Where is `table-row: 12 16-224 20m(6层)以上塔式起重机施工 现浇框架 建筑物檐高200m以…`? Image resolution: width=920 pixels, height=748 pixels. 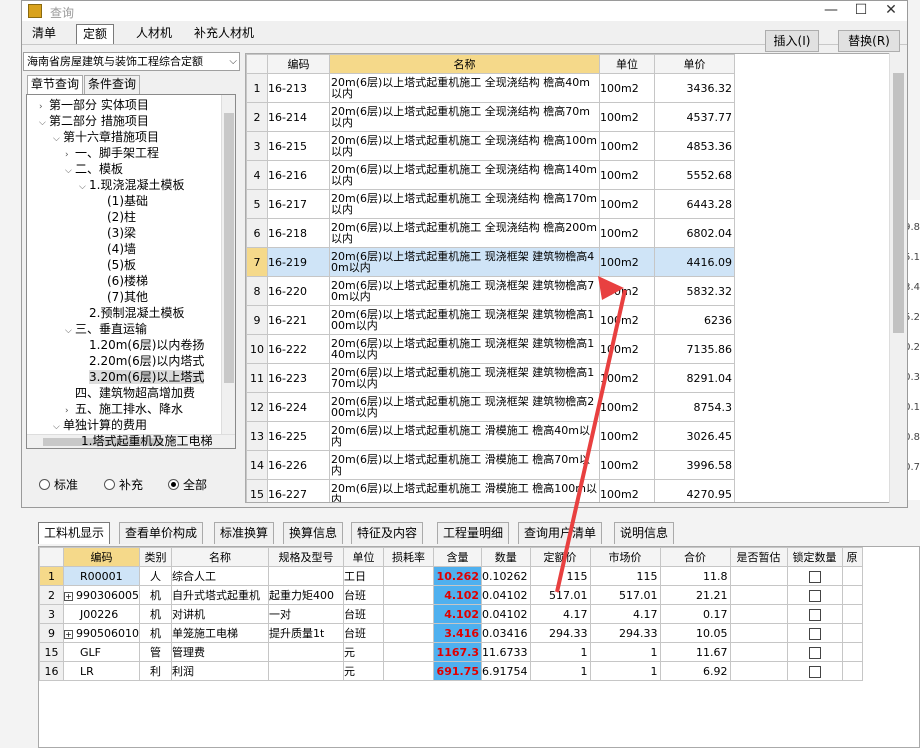 table-row: 12 16-224 20m(6层)以上塔式起重机施工 现浇框架 建筑物檐高200m以… is located at coordinates (490, 407).